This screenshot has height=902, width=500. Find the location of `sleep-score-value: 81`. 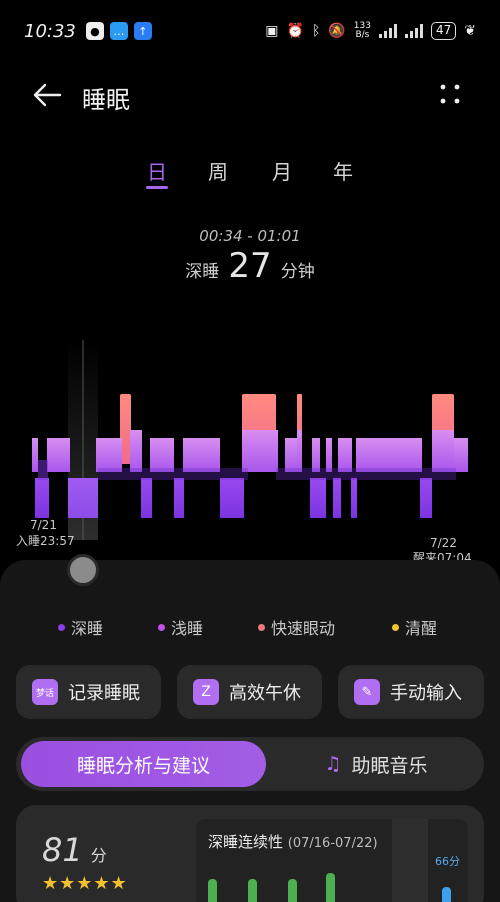

sleep-score-value: 81 is located at coordinates (62, 850).